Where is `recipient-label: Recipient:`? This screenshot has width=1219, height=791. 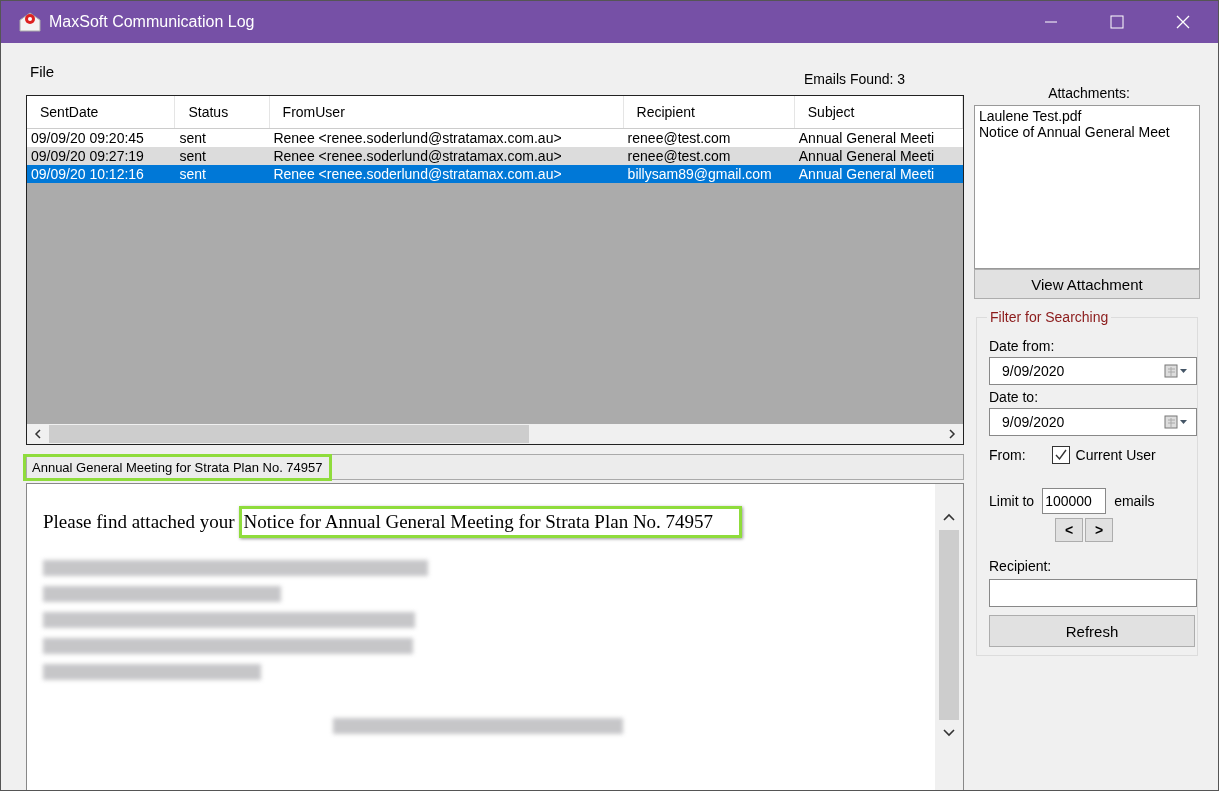
recipient-label: Recipient: is located at coordinates (1021, 566).